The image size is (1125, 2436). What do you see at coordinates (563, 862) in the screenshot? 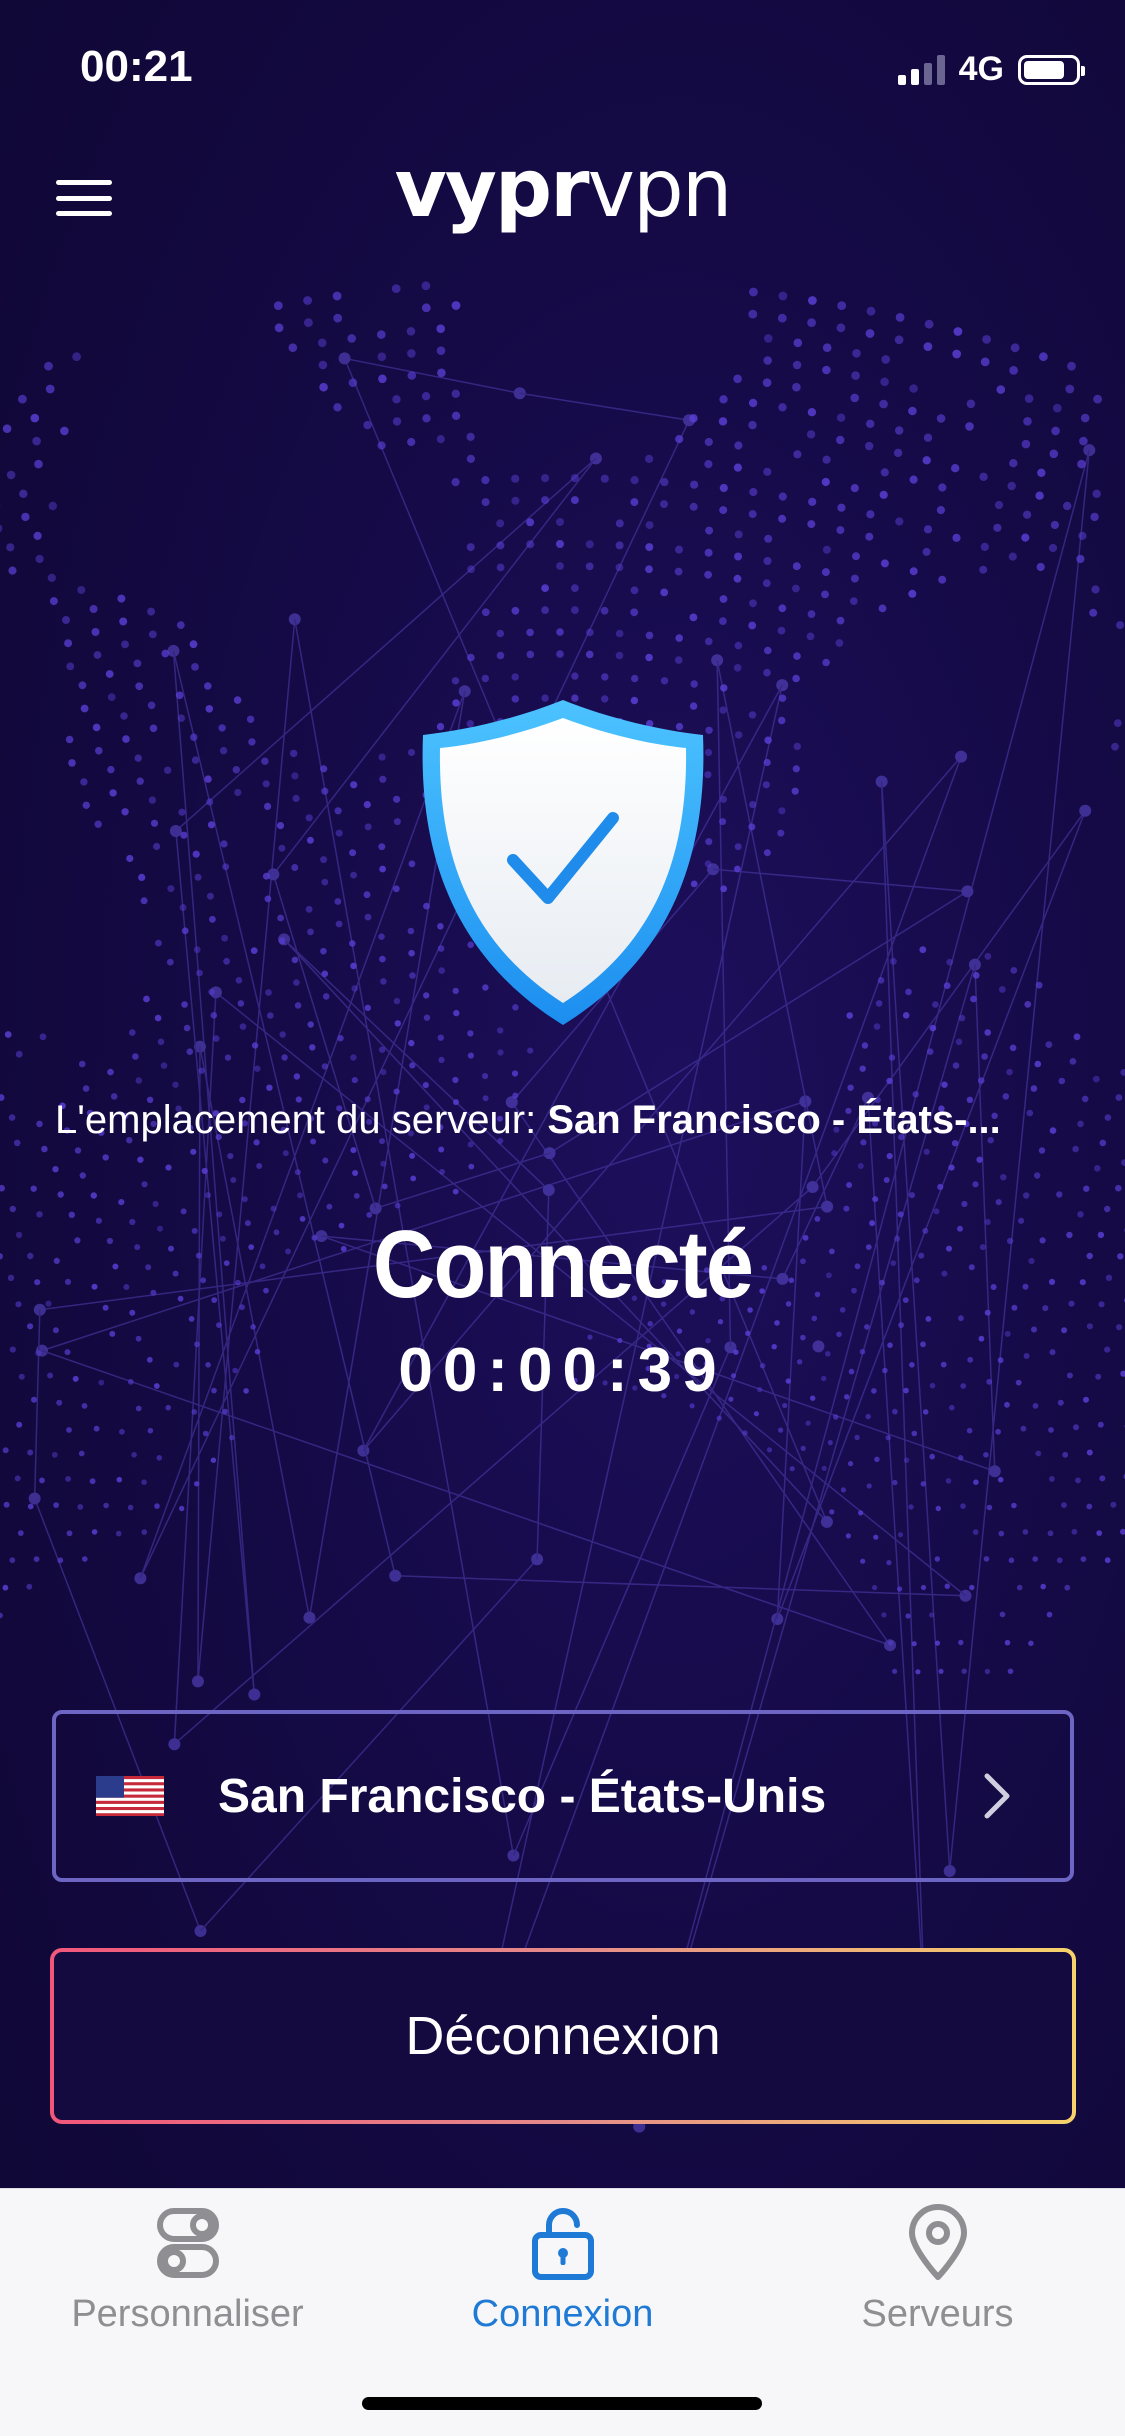
I see `shield-check-icon` at bounding box center [563, 862].